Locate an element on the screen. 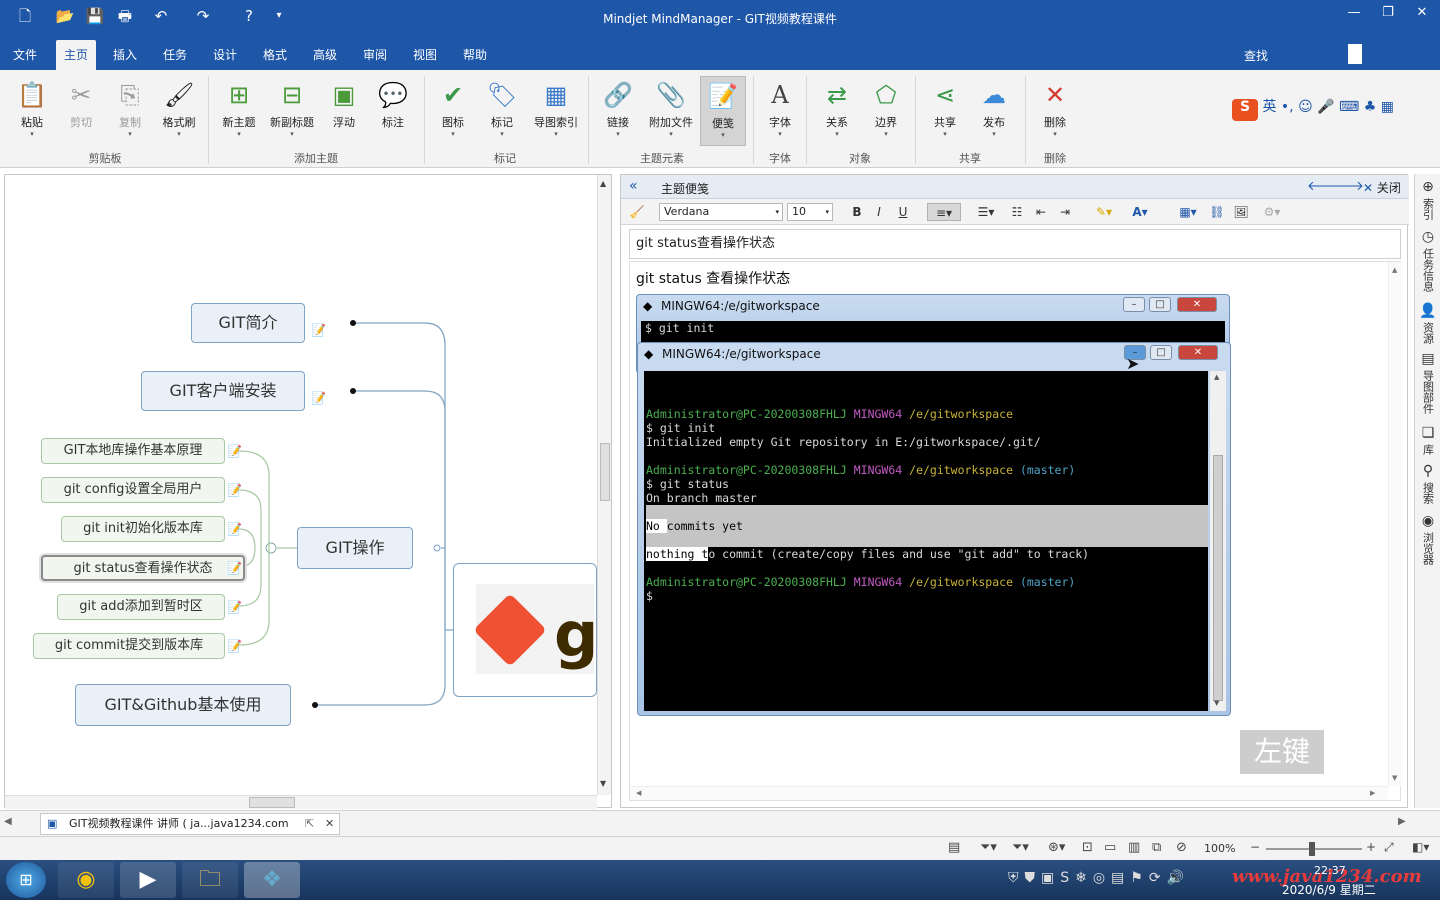 The width and height of the screenshot is (1440, 900). tab-design: 设计 is located at coordinates (225, 55).